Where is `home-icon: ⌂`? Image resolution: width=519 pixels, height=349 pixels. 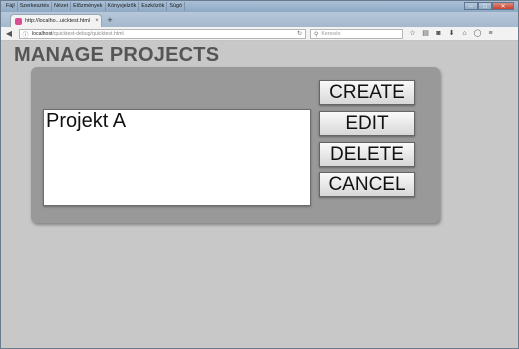 home-icon: ⌂ is located at coordinates (464, 34).